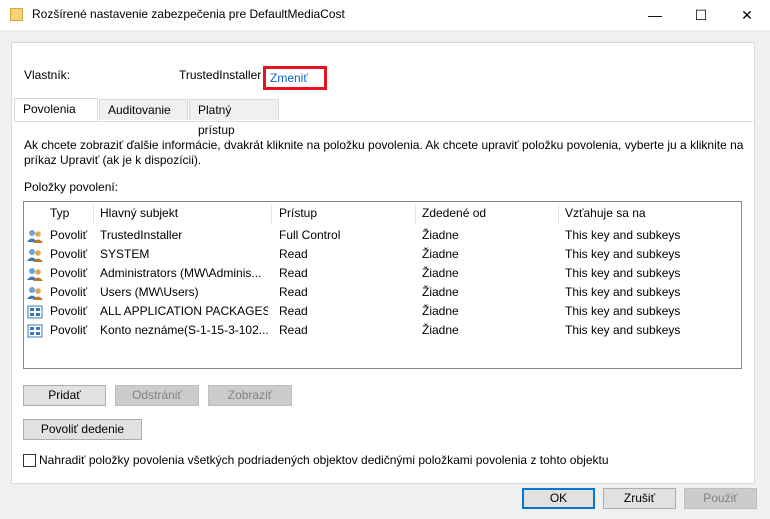 The image size is (770, 519). Describe the element at coordinates (454, 214) in the screenshot. I see `column-header-inherited-from: Zdedené od` at that location.